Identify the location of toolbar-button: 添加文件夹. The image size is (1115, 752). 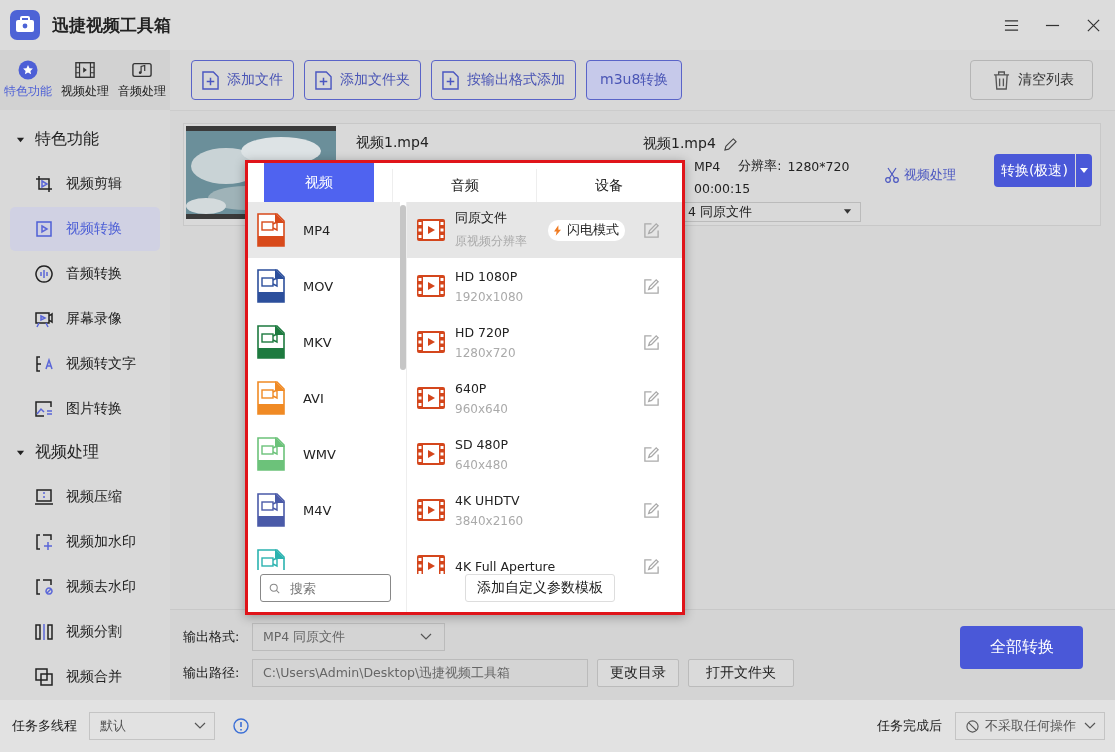
(362, 80).